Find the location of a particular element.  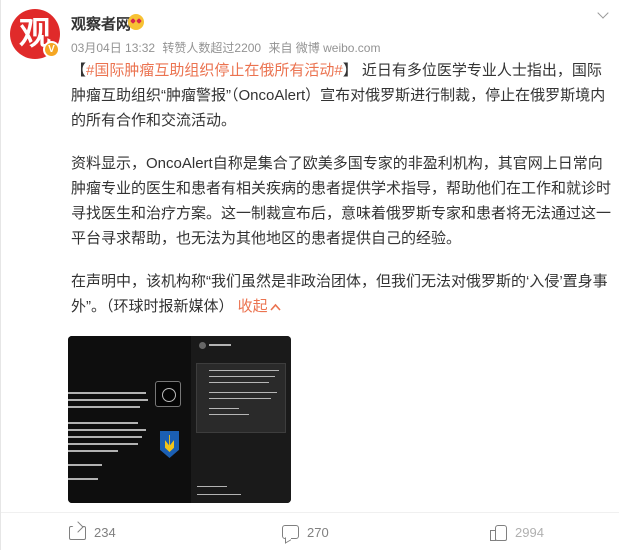

oncoalert-logo-icon is located at coordinates (168, 394).